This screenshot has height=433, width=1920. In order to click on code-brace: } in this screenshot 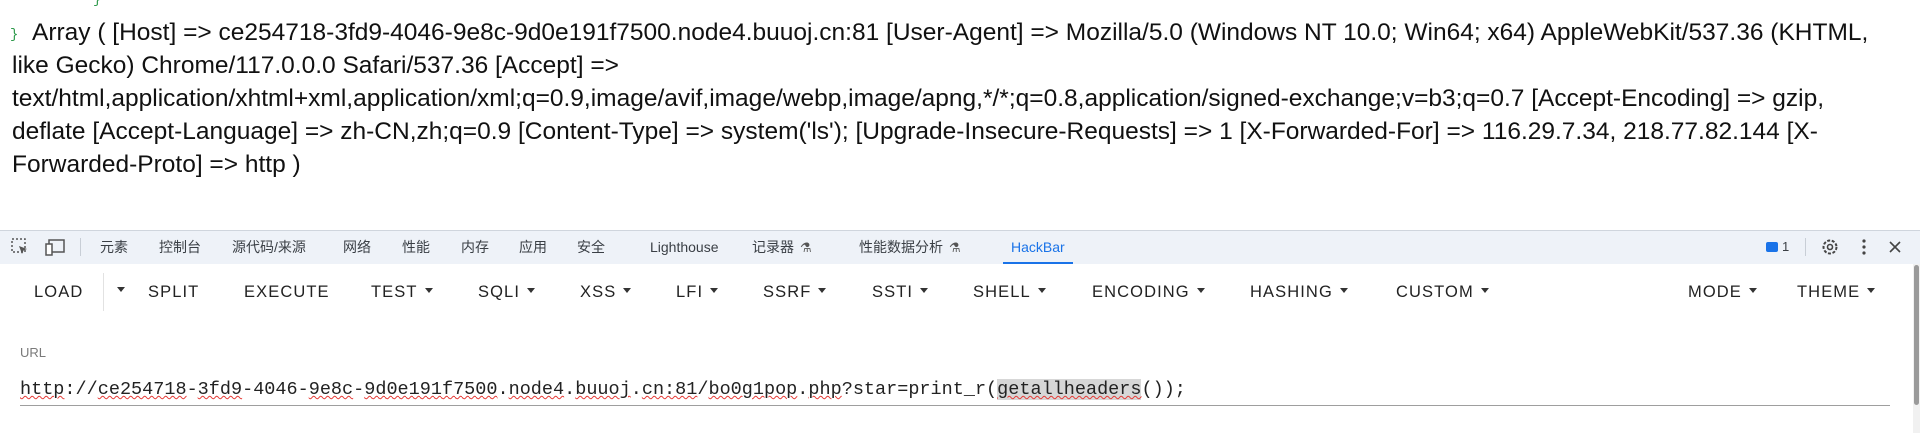, I will do `click(97, 4)`.